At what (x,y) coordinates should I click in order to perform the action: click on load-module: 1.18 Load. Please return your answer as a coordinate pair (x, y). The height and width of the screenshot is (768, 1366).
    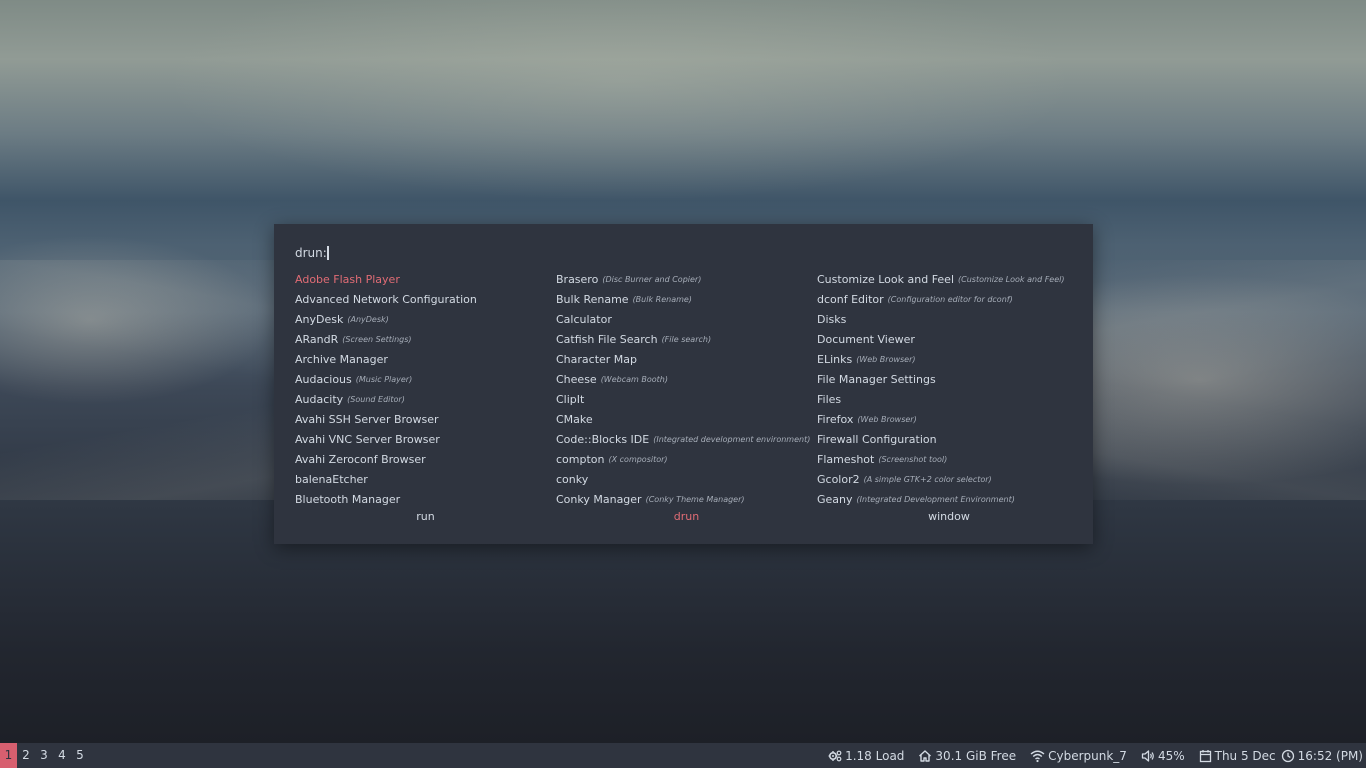
    Looking at the image, I should click on (866, 756).